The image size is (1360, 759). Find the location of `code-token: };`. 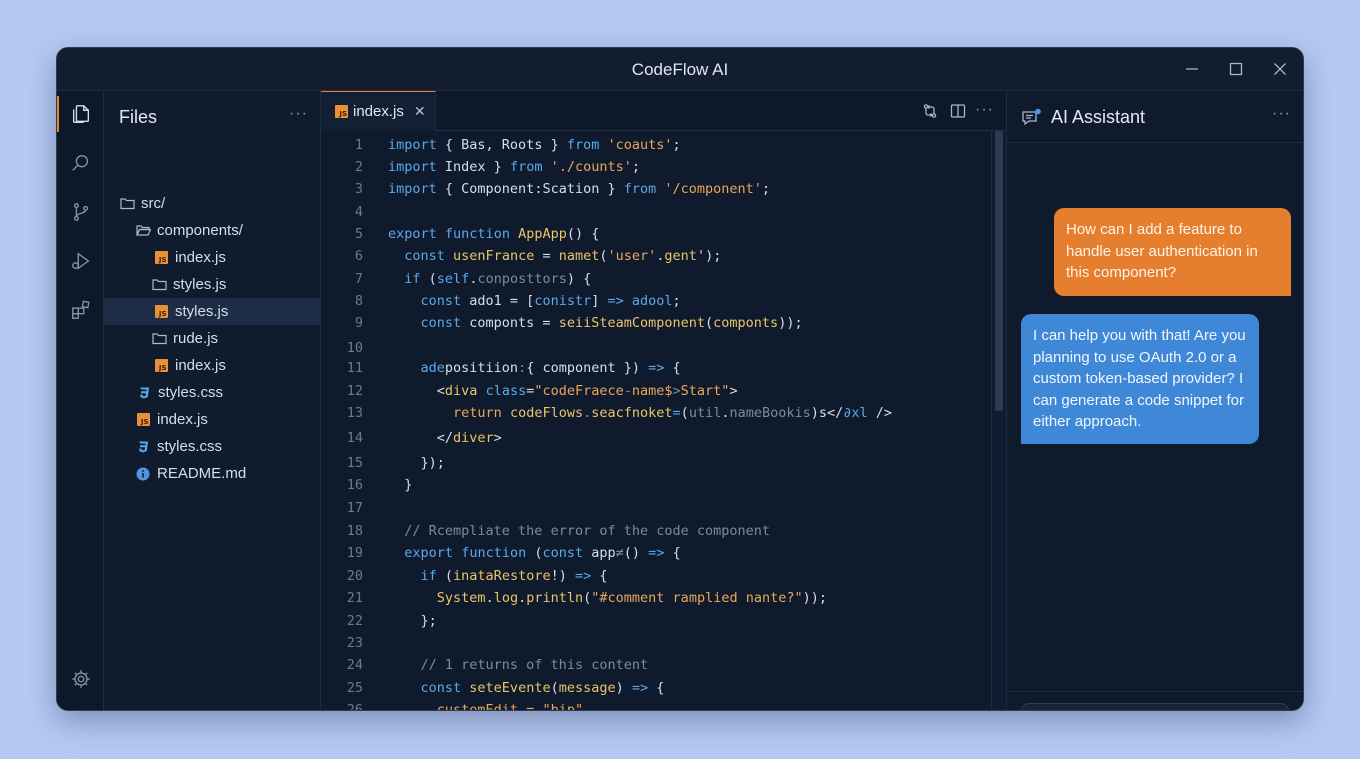

code-token: }; is located at coordinates (412, 621).